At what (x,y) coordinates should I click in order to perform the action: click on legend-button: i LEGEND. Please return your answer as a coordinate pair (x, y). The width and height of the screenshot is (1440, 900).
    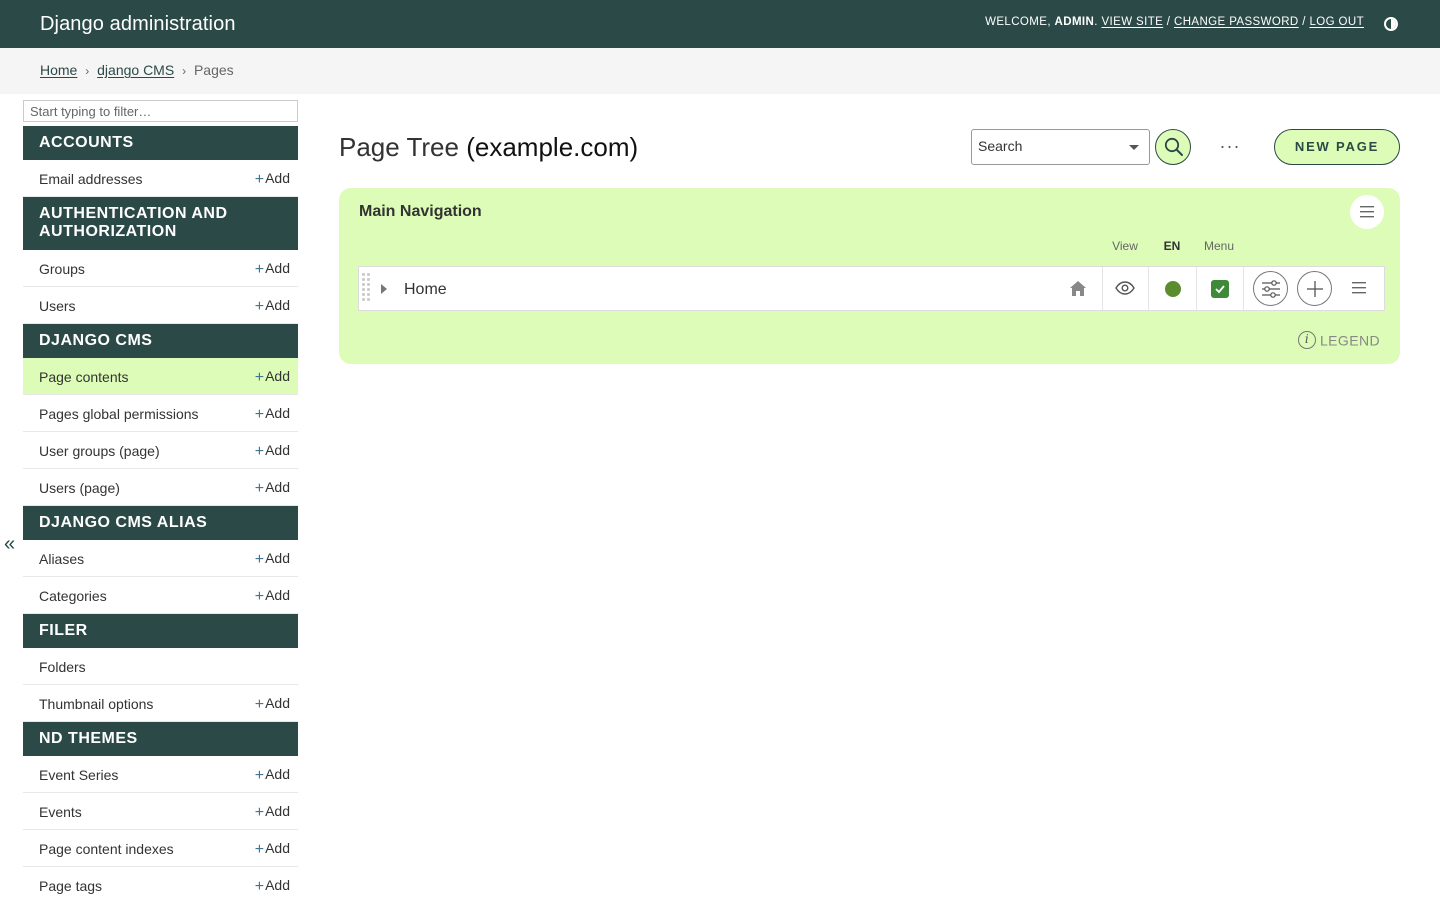
    Looking at the image, I should click on (1339, 340).